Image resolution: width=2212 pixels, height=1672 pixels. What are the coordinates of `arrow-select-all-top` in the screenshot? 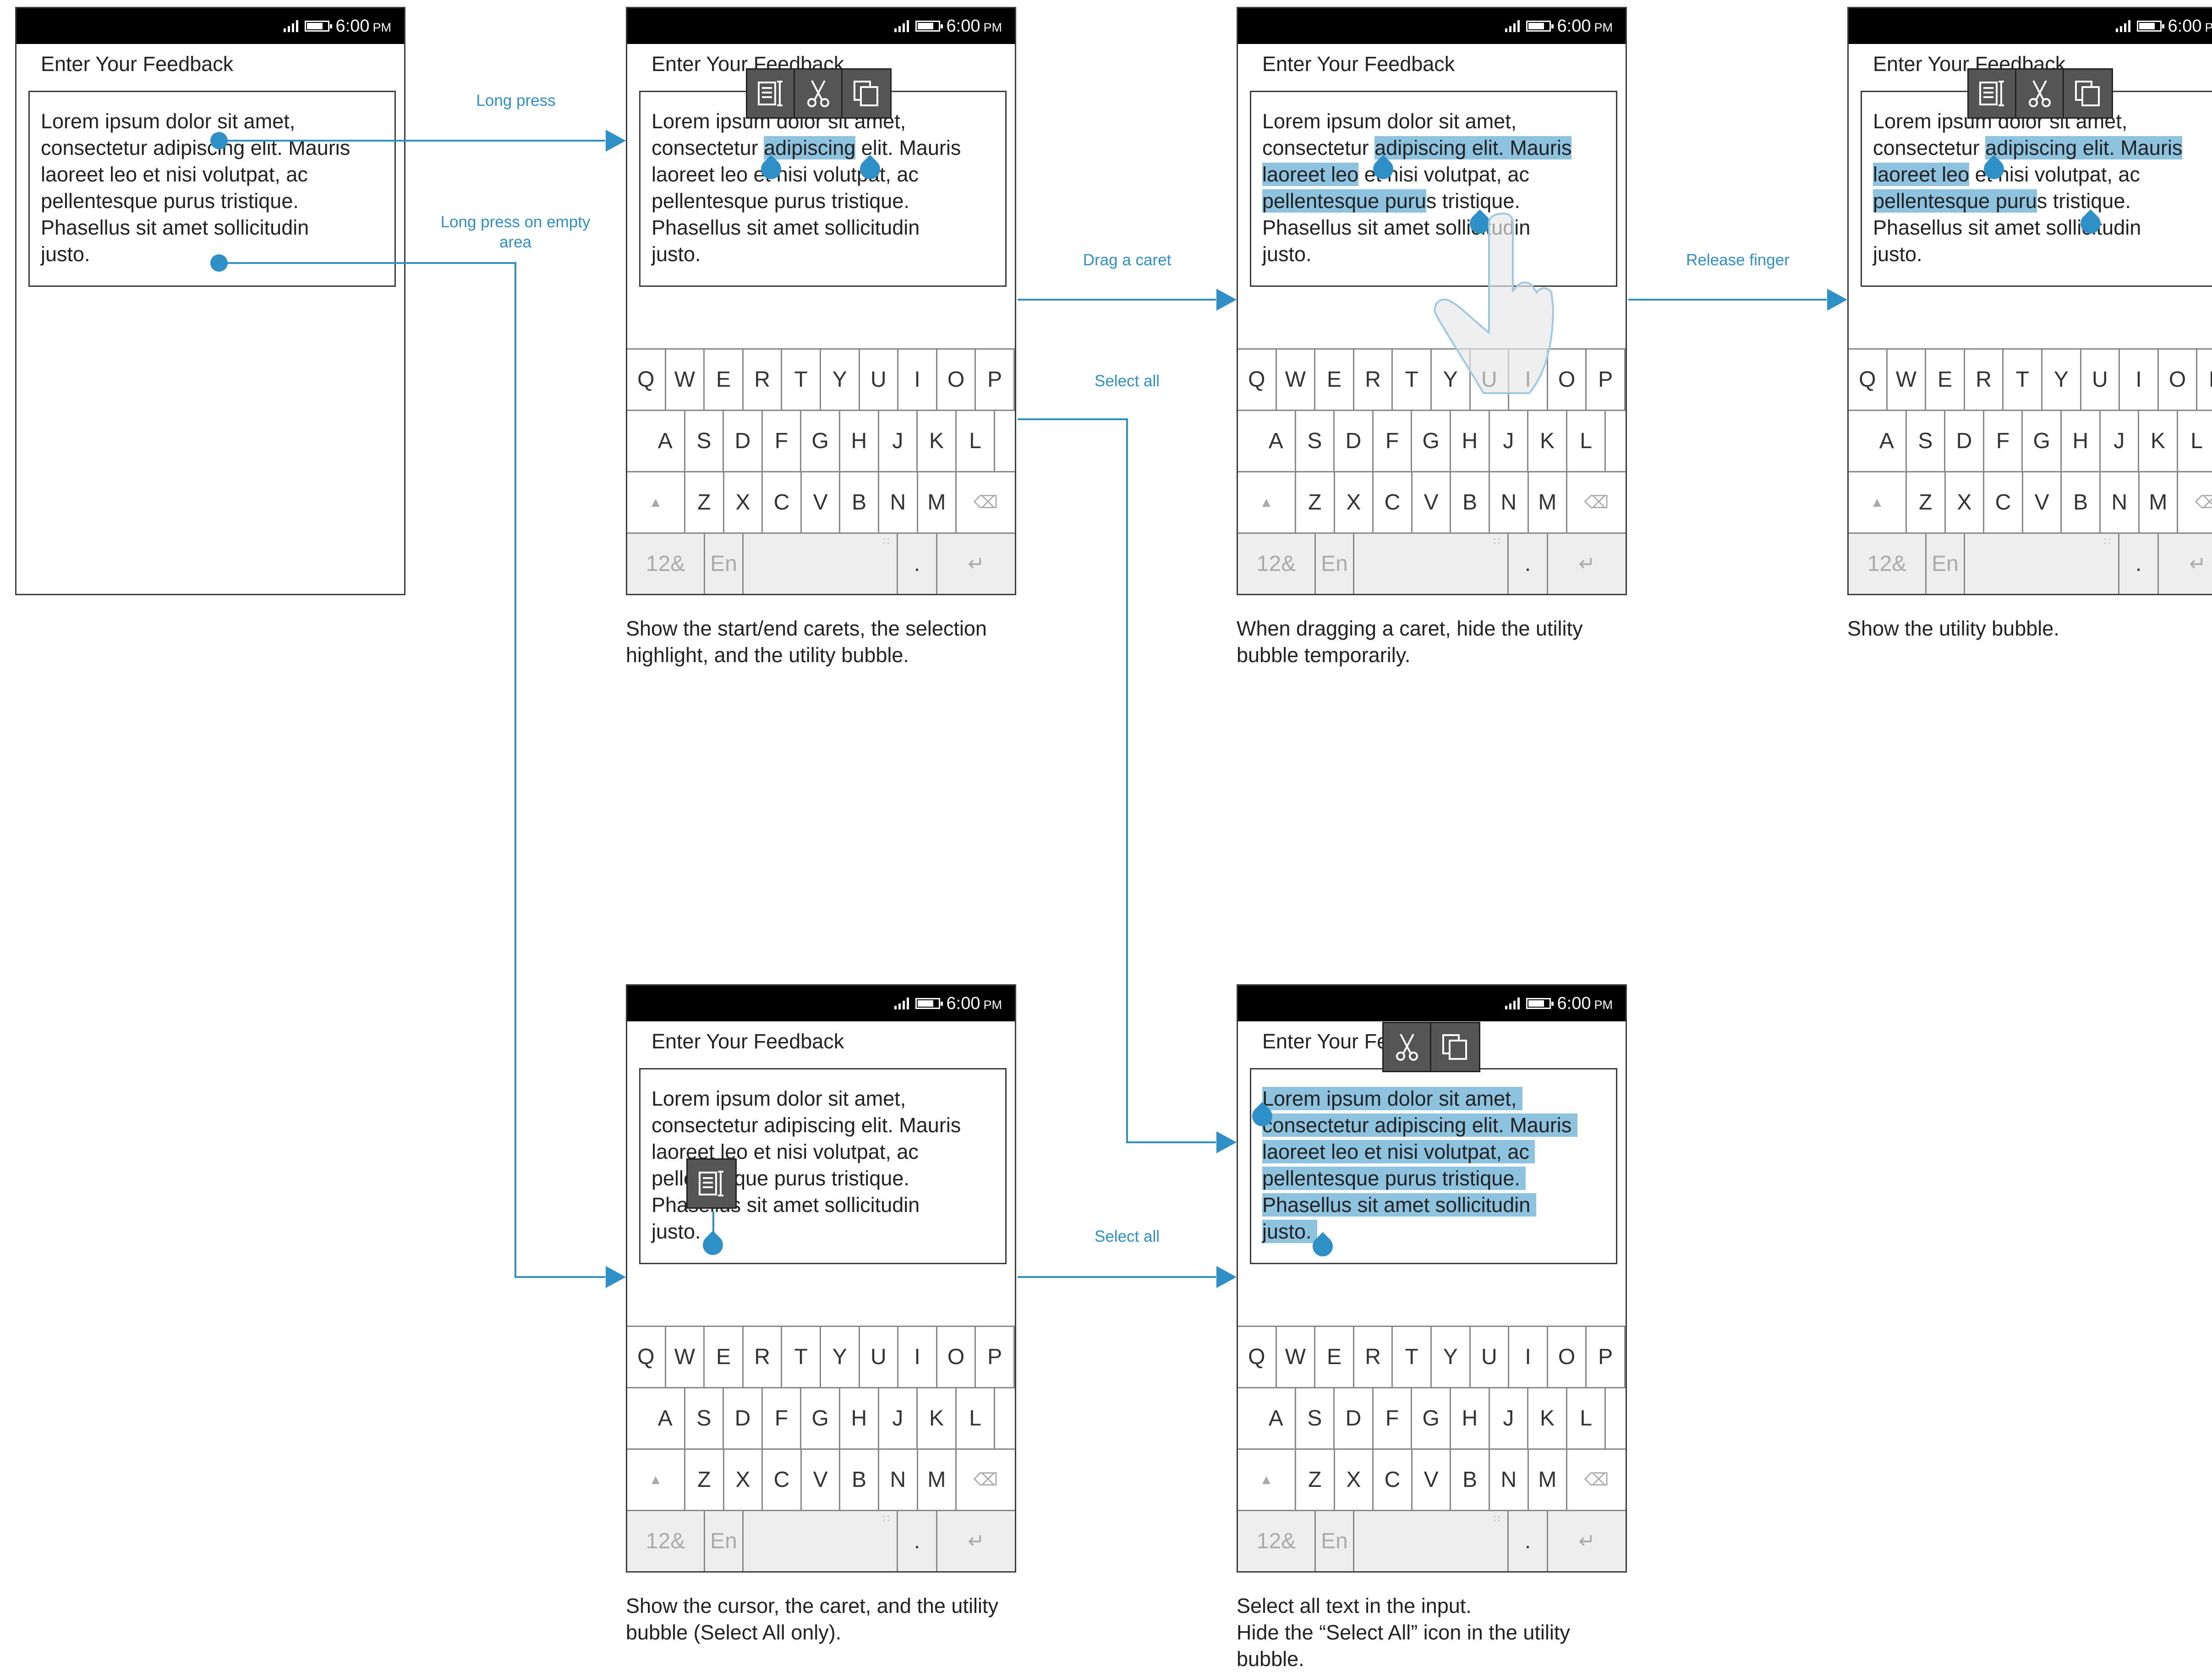 It's located at (1226, 1142).